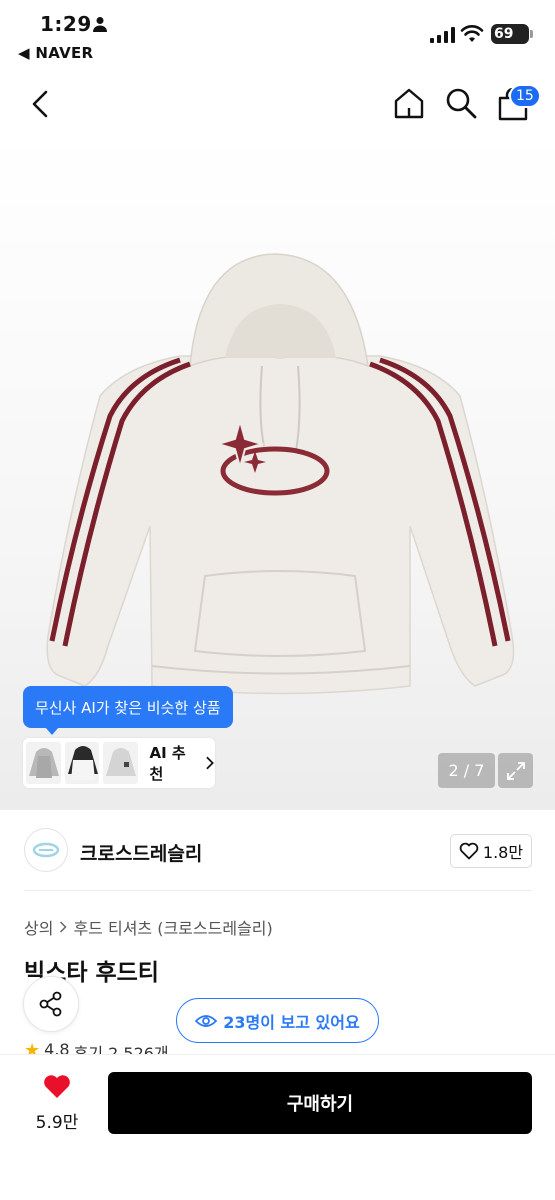 This screenshot has height=1200, width=555. I want to click on breadcrumb: 상의 후드 티셔츠 (크로스드레슬리), so click(148, 927).